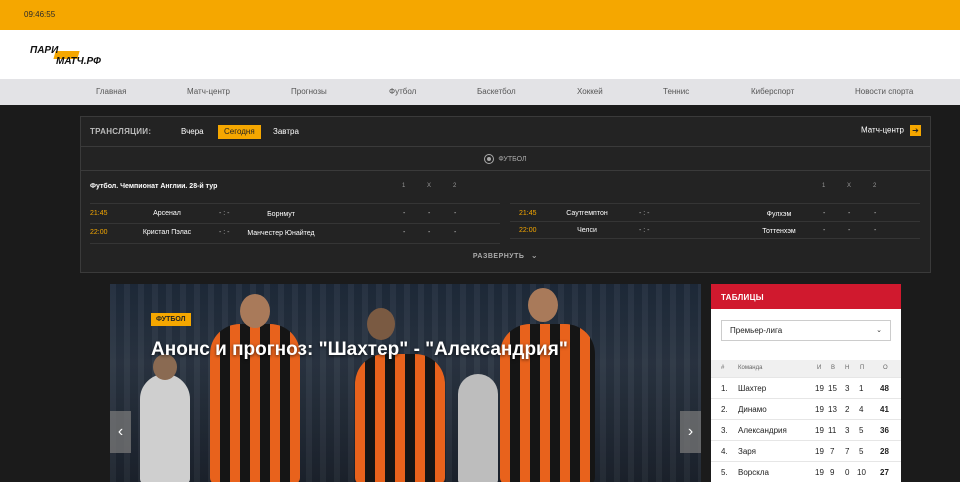  What do you see at coordinates (862, 368) in the screenshot?
I see `col-losses: П` at bounding box center [862, 368].